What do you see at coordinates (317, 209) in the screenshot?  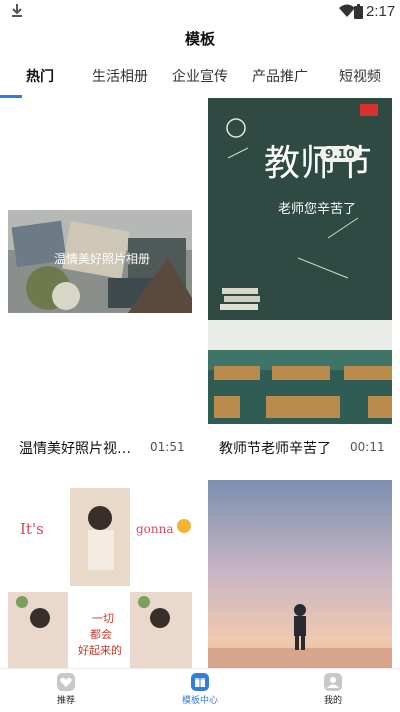 I see `thumbnail-subtitle: 老师您辛苦了` at bounding box center [317, 209].